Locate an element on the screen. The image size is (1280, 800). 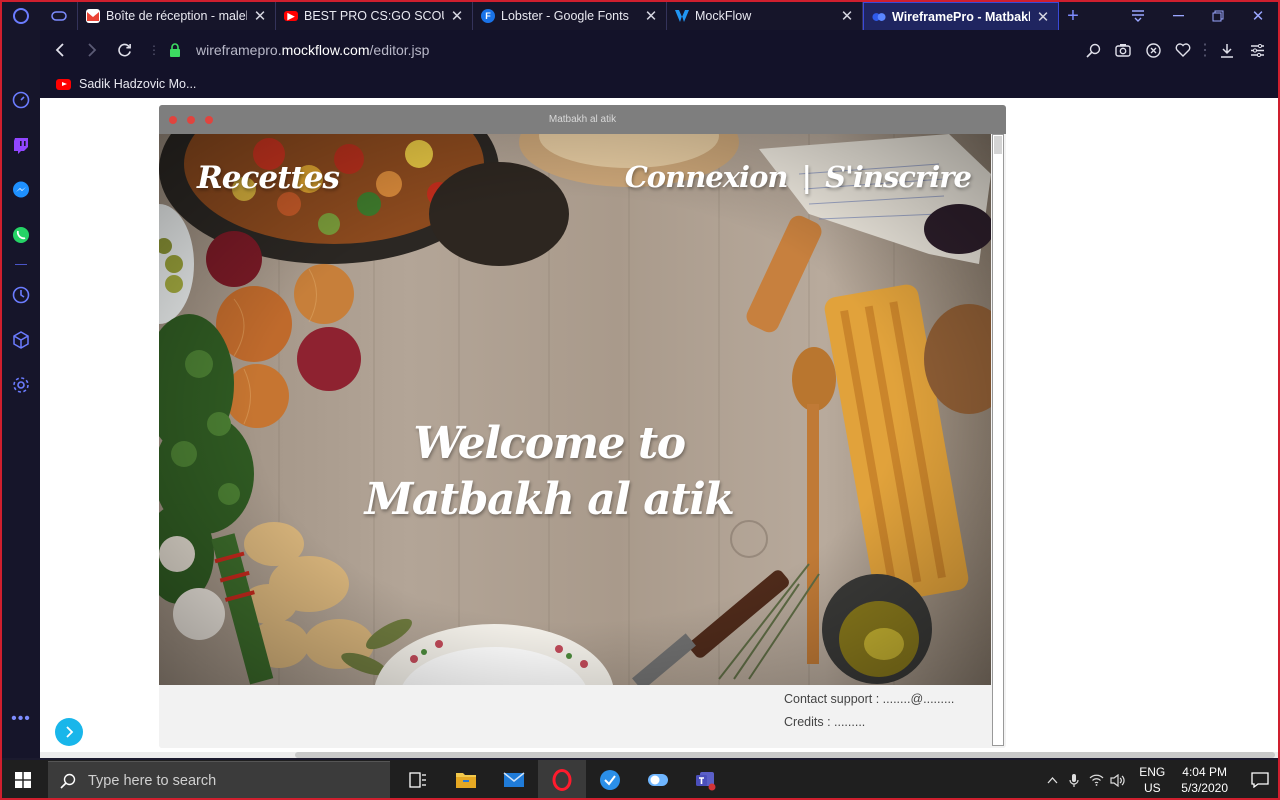
speed-dial-icon is located at coordinates (21, 100).